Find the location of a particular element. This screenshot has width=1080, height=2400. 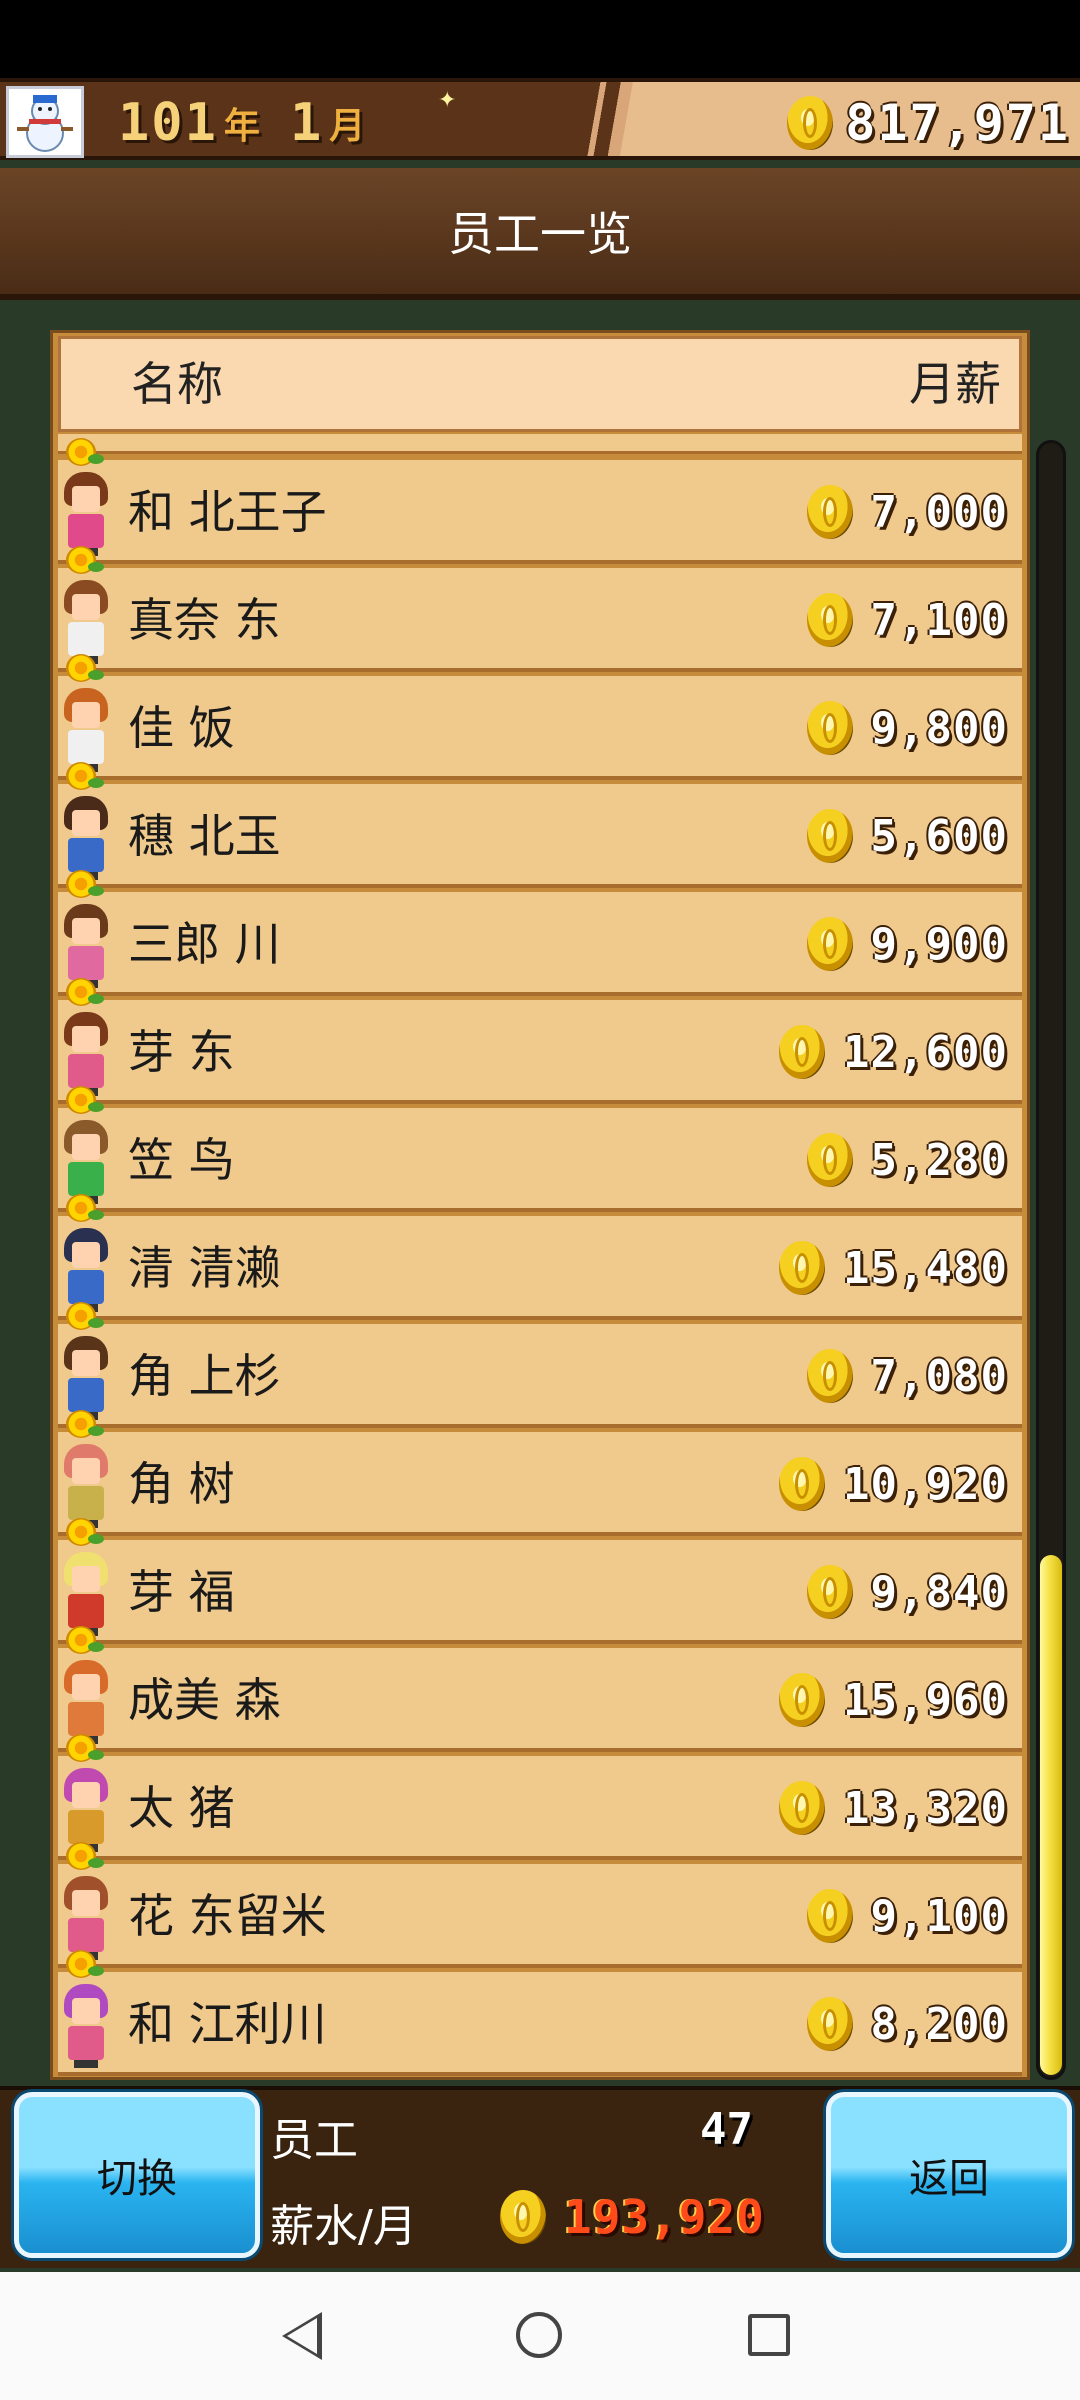

employee-salary: 5,600 is located at coordinates (907, 836).